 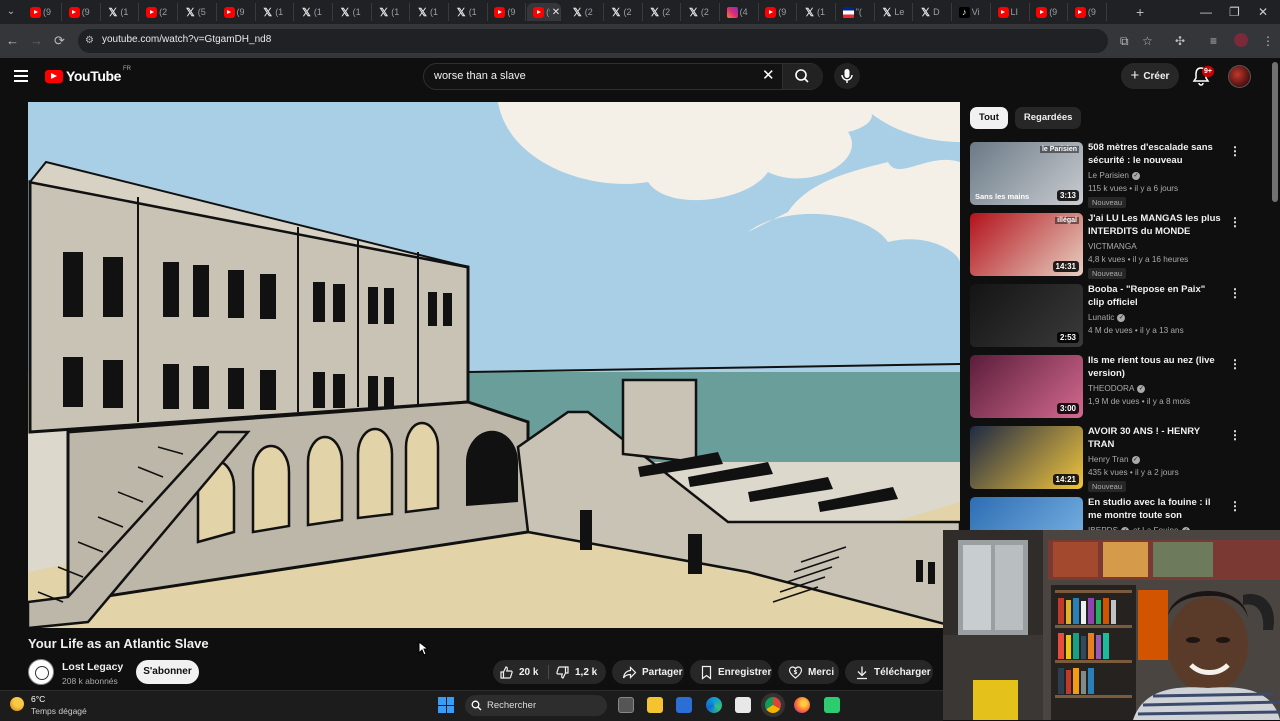 What do you see at coordinates (1026, 386) in the screenshot?
I see `video-thumbnail: 3:00` at bounding box center [1026, 386].